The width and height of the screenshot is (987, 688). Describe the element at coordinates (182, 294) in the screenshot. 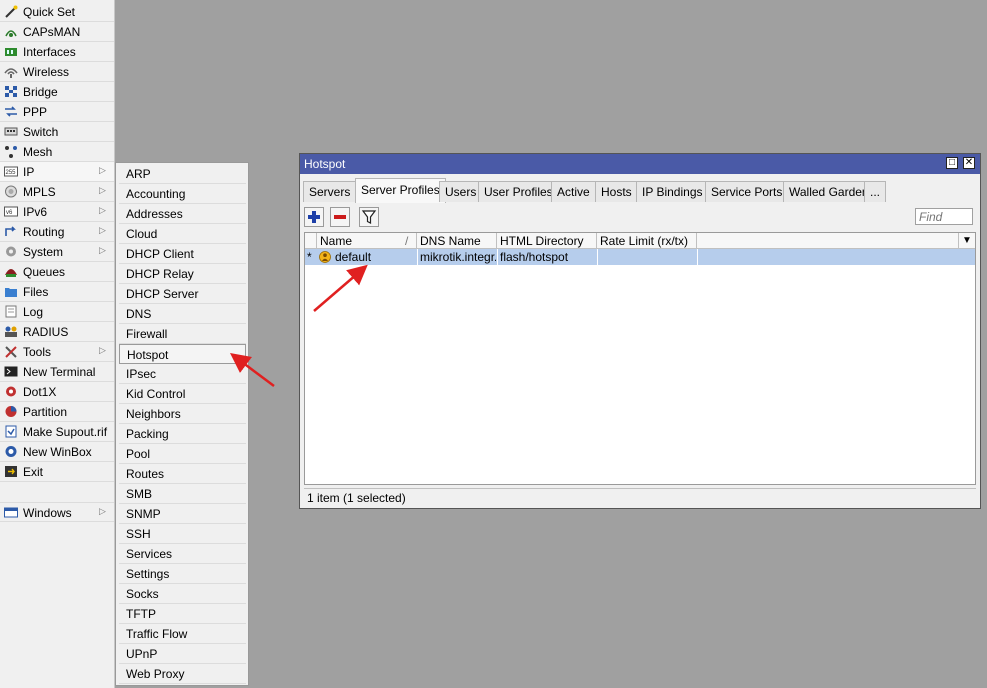

I see `submenu-item-dhcp-server: DHCP Server` at that location.